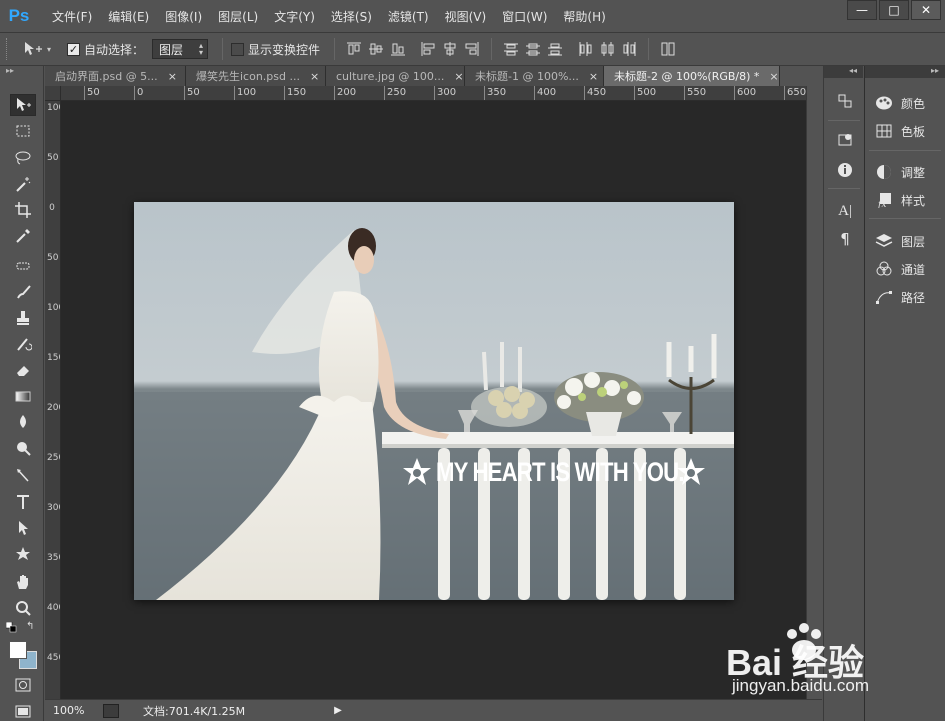 The image size is (945, 721). Describe the element at coordinates (524, 16) in the screenshot. I see `menu-window: 窗口(W)` at that location.